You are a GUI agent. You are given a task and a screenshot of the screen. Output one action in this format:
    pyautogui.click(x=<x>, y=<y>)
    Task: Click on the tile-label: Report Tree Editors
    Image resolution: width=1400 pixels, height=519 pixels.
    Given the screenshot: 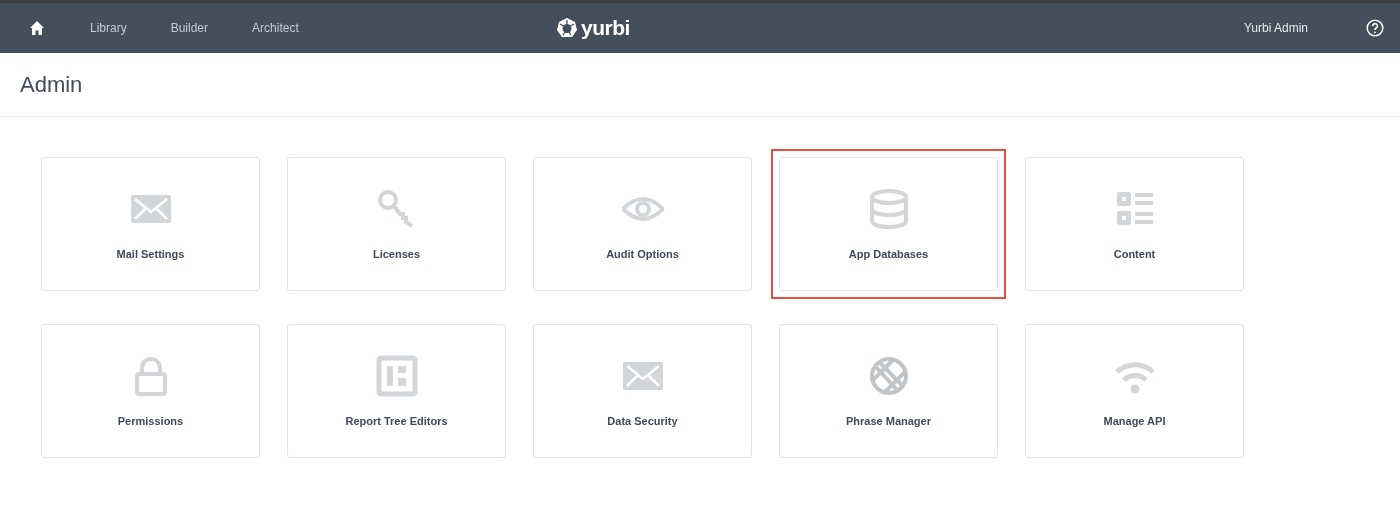 What is the action you would take?
    pyautogui.click(x=396, y=421)
    